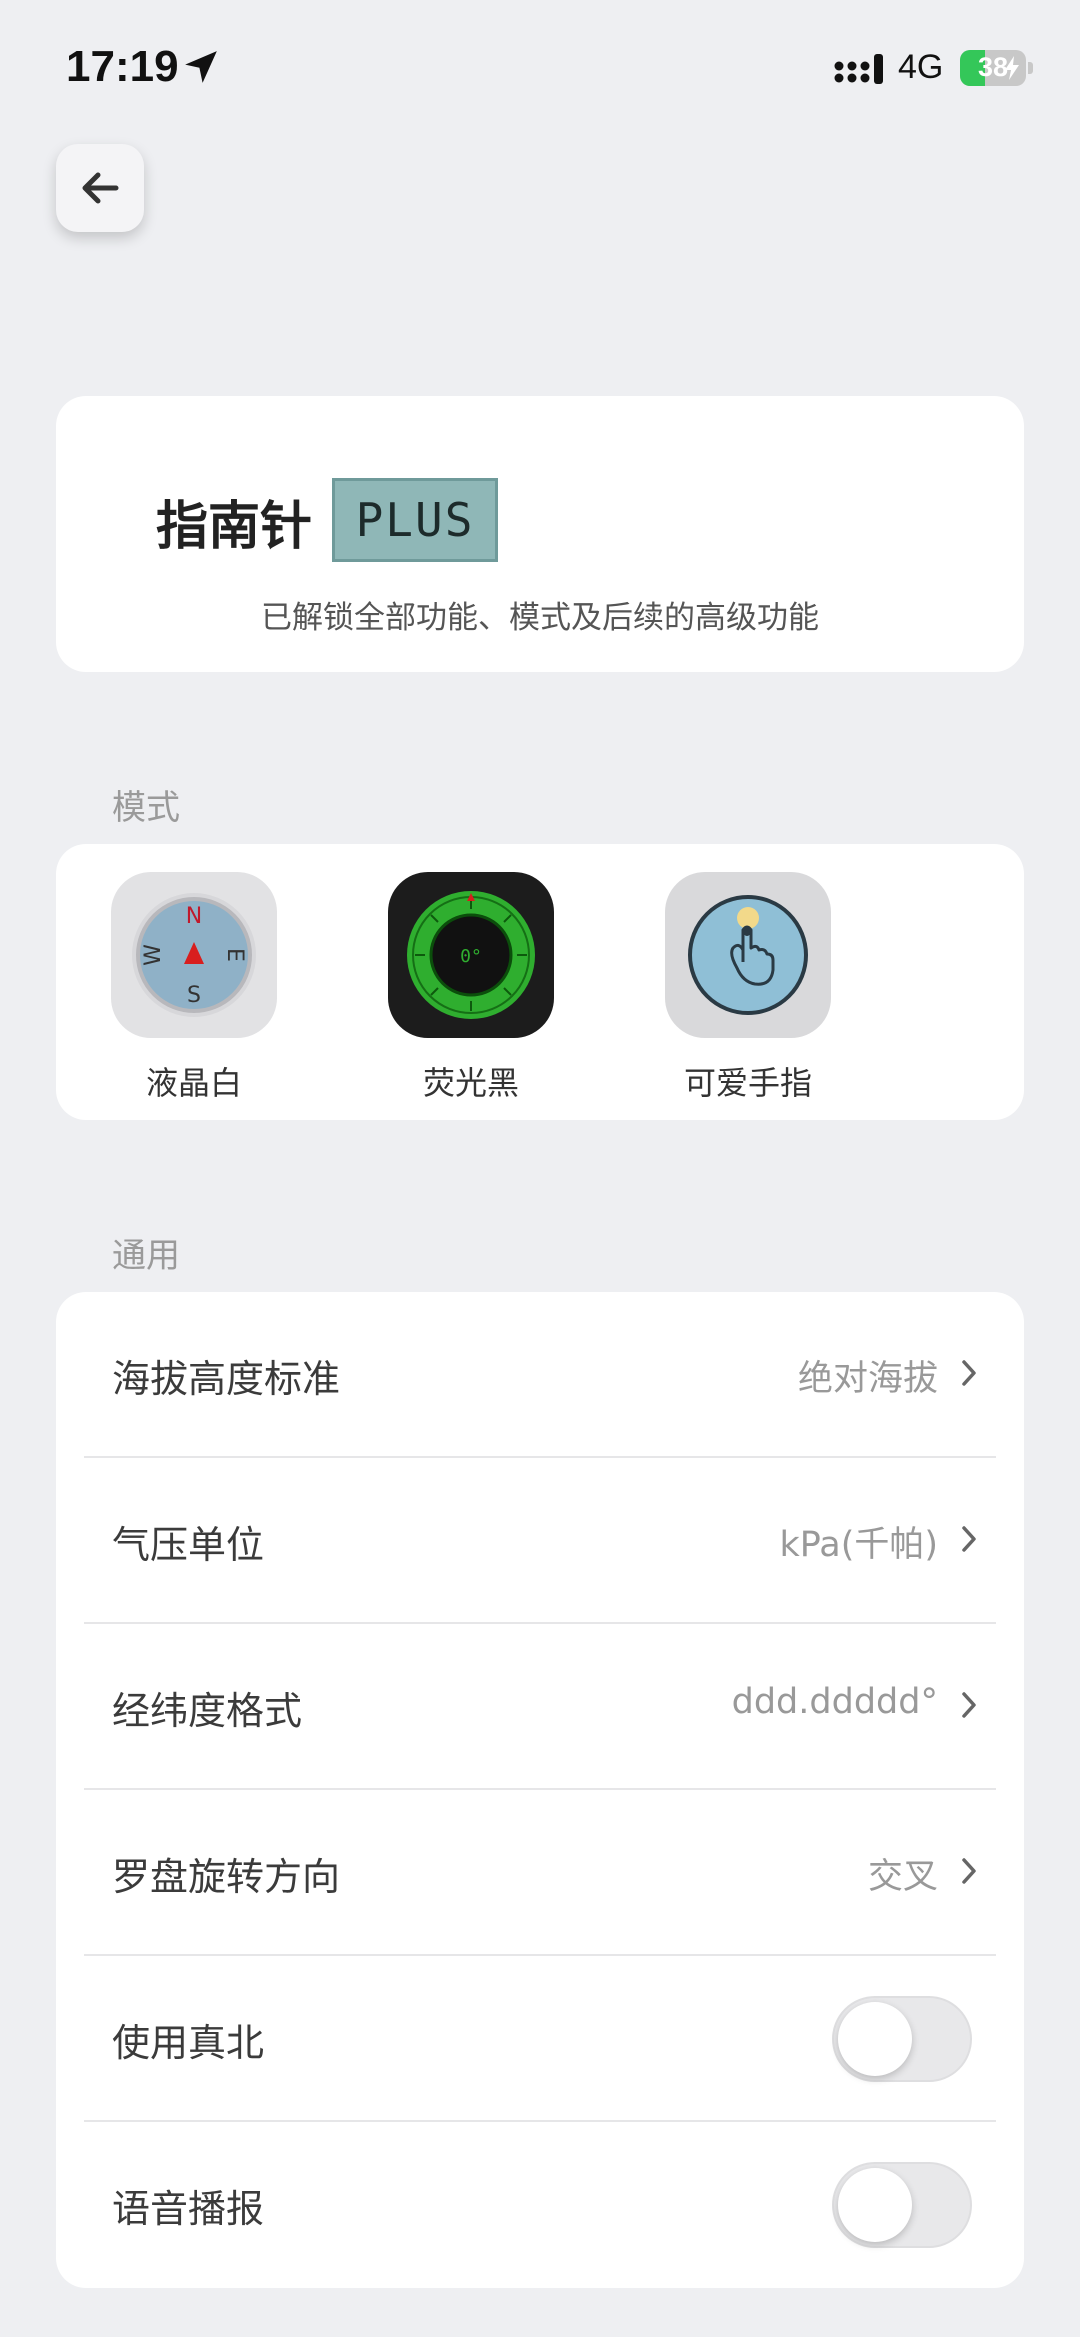 The width and height of the screenshot is (1080, 2337). I want to click on unlock-subtitle: 已解锁全部功能、模式及后续的高级功能, so click(540, 618).